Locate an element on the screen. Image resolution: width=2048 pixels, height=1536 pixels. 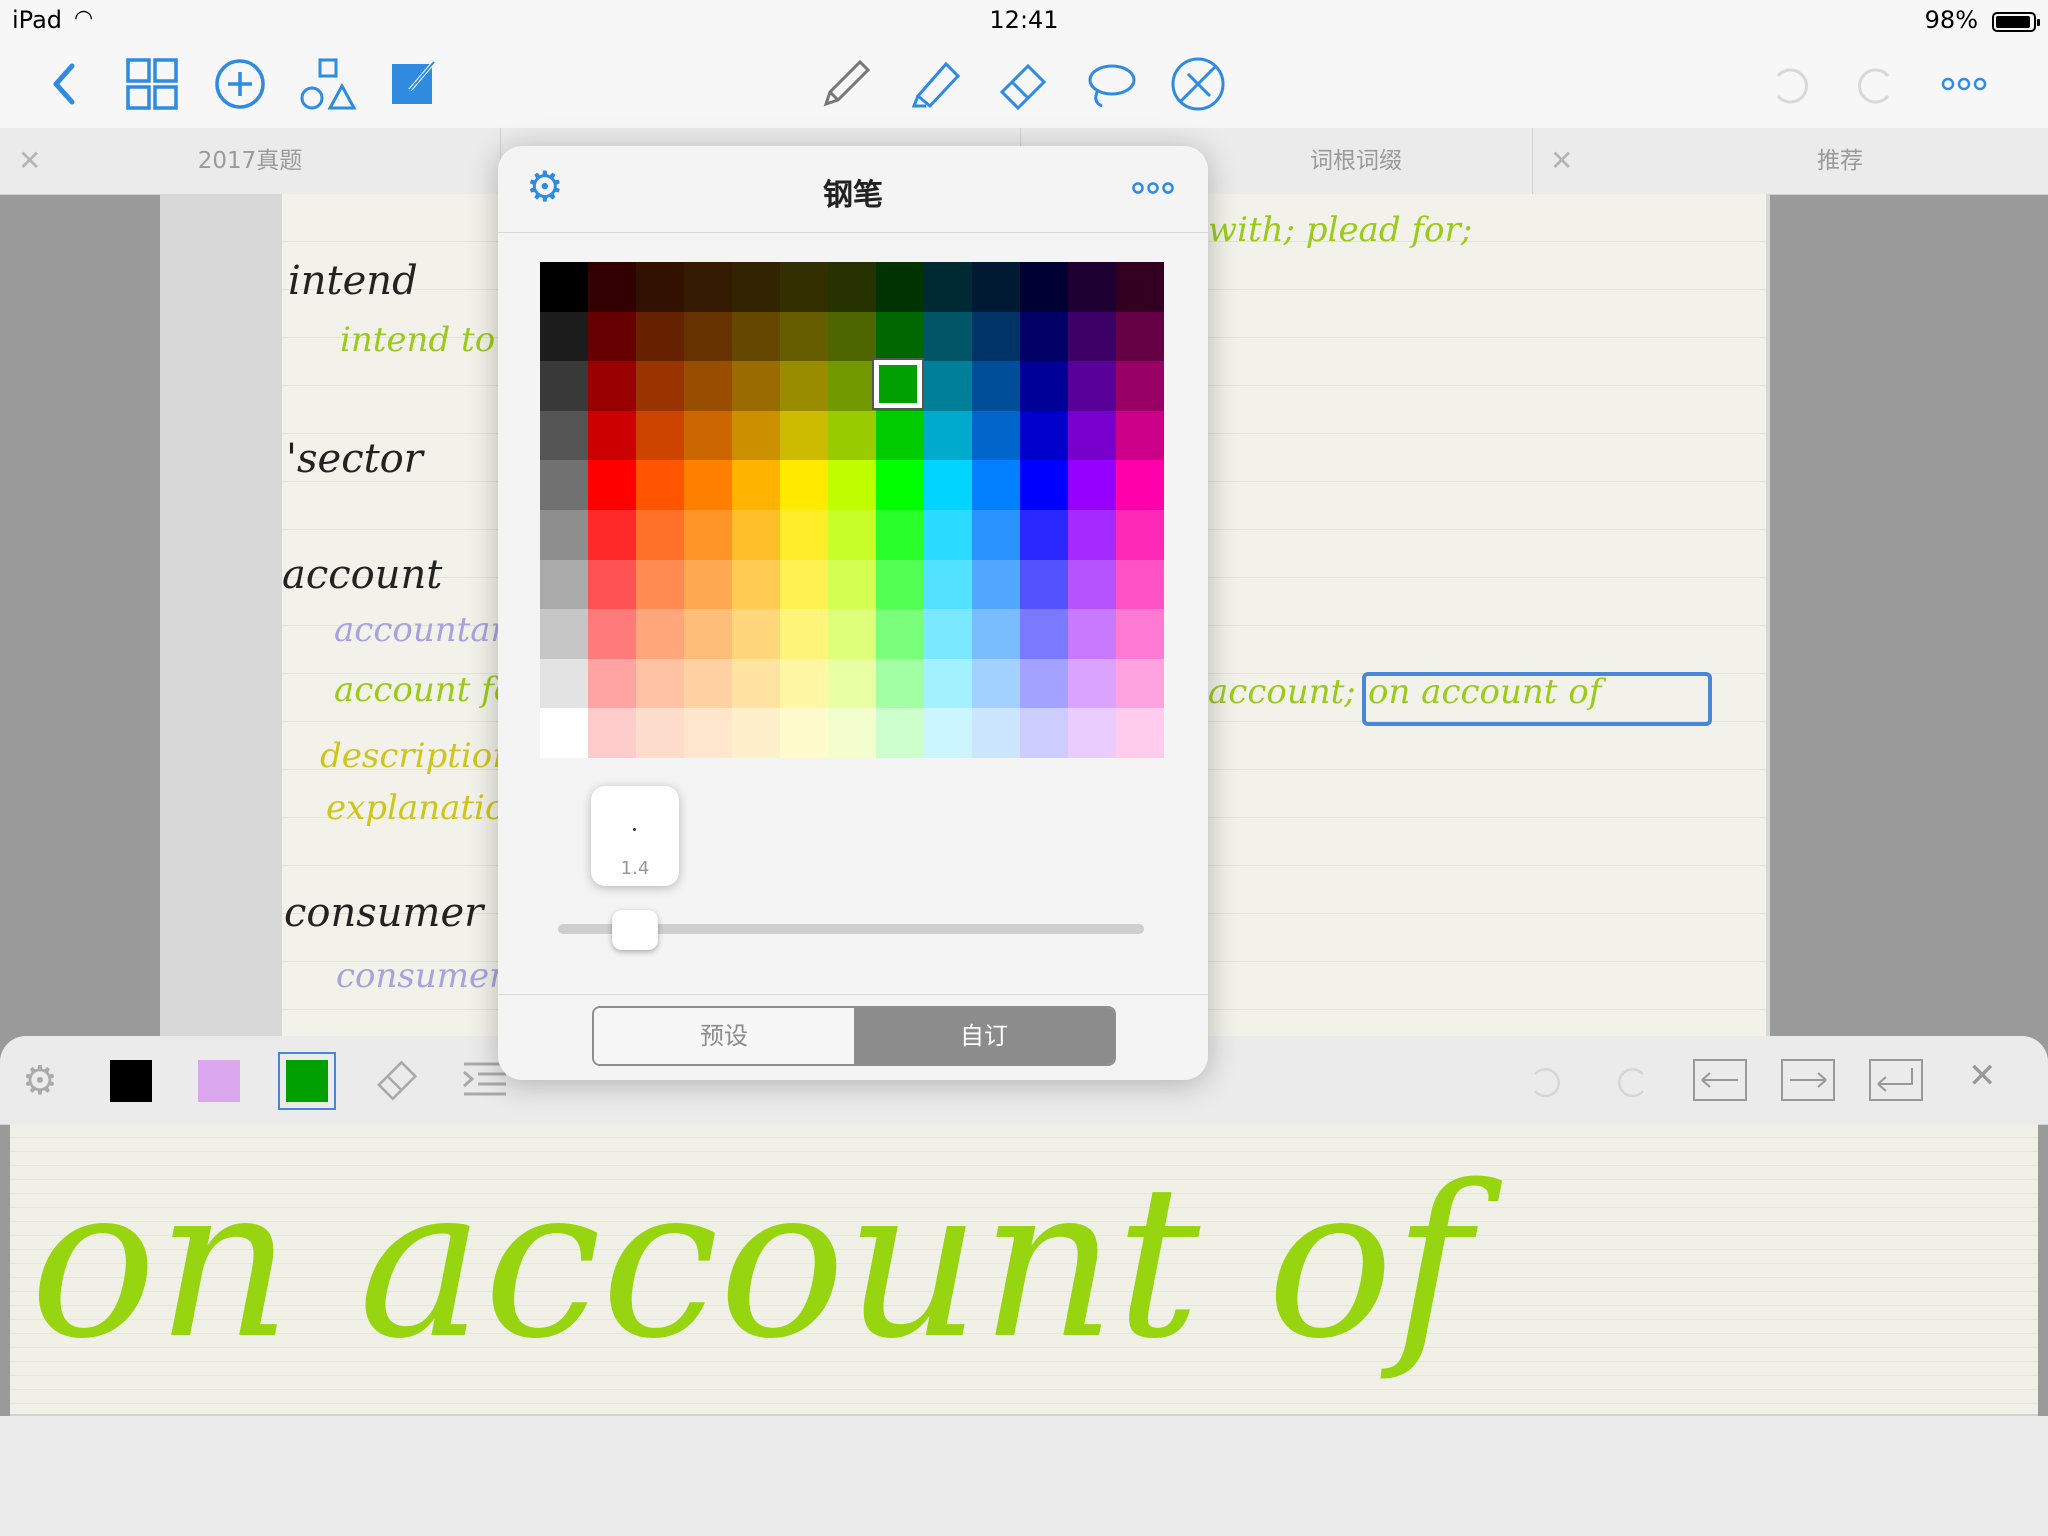
highlighter-icon is located at coordinates (936, 84).